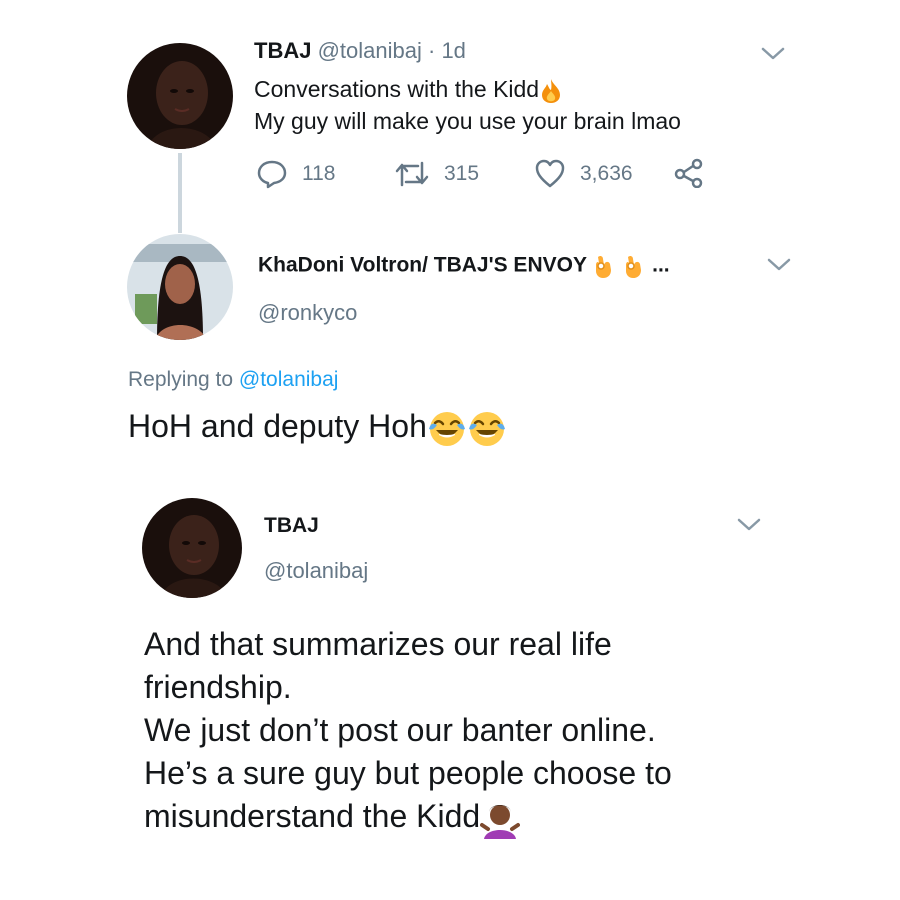 This screenshot has height=900, width=900. I want to click on reply-icon, so click(272, 174).